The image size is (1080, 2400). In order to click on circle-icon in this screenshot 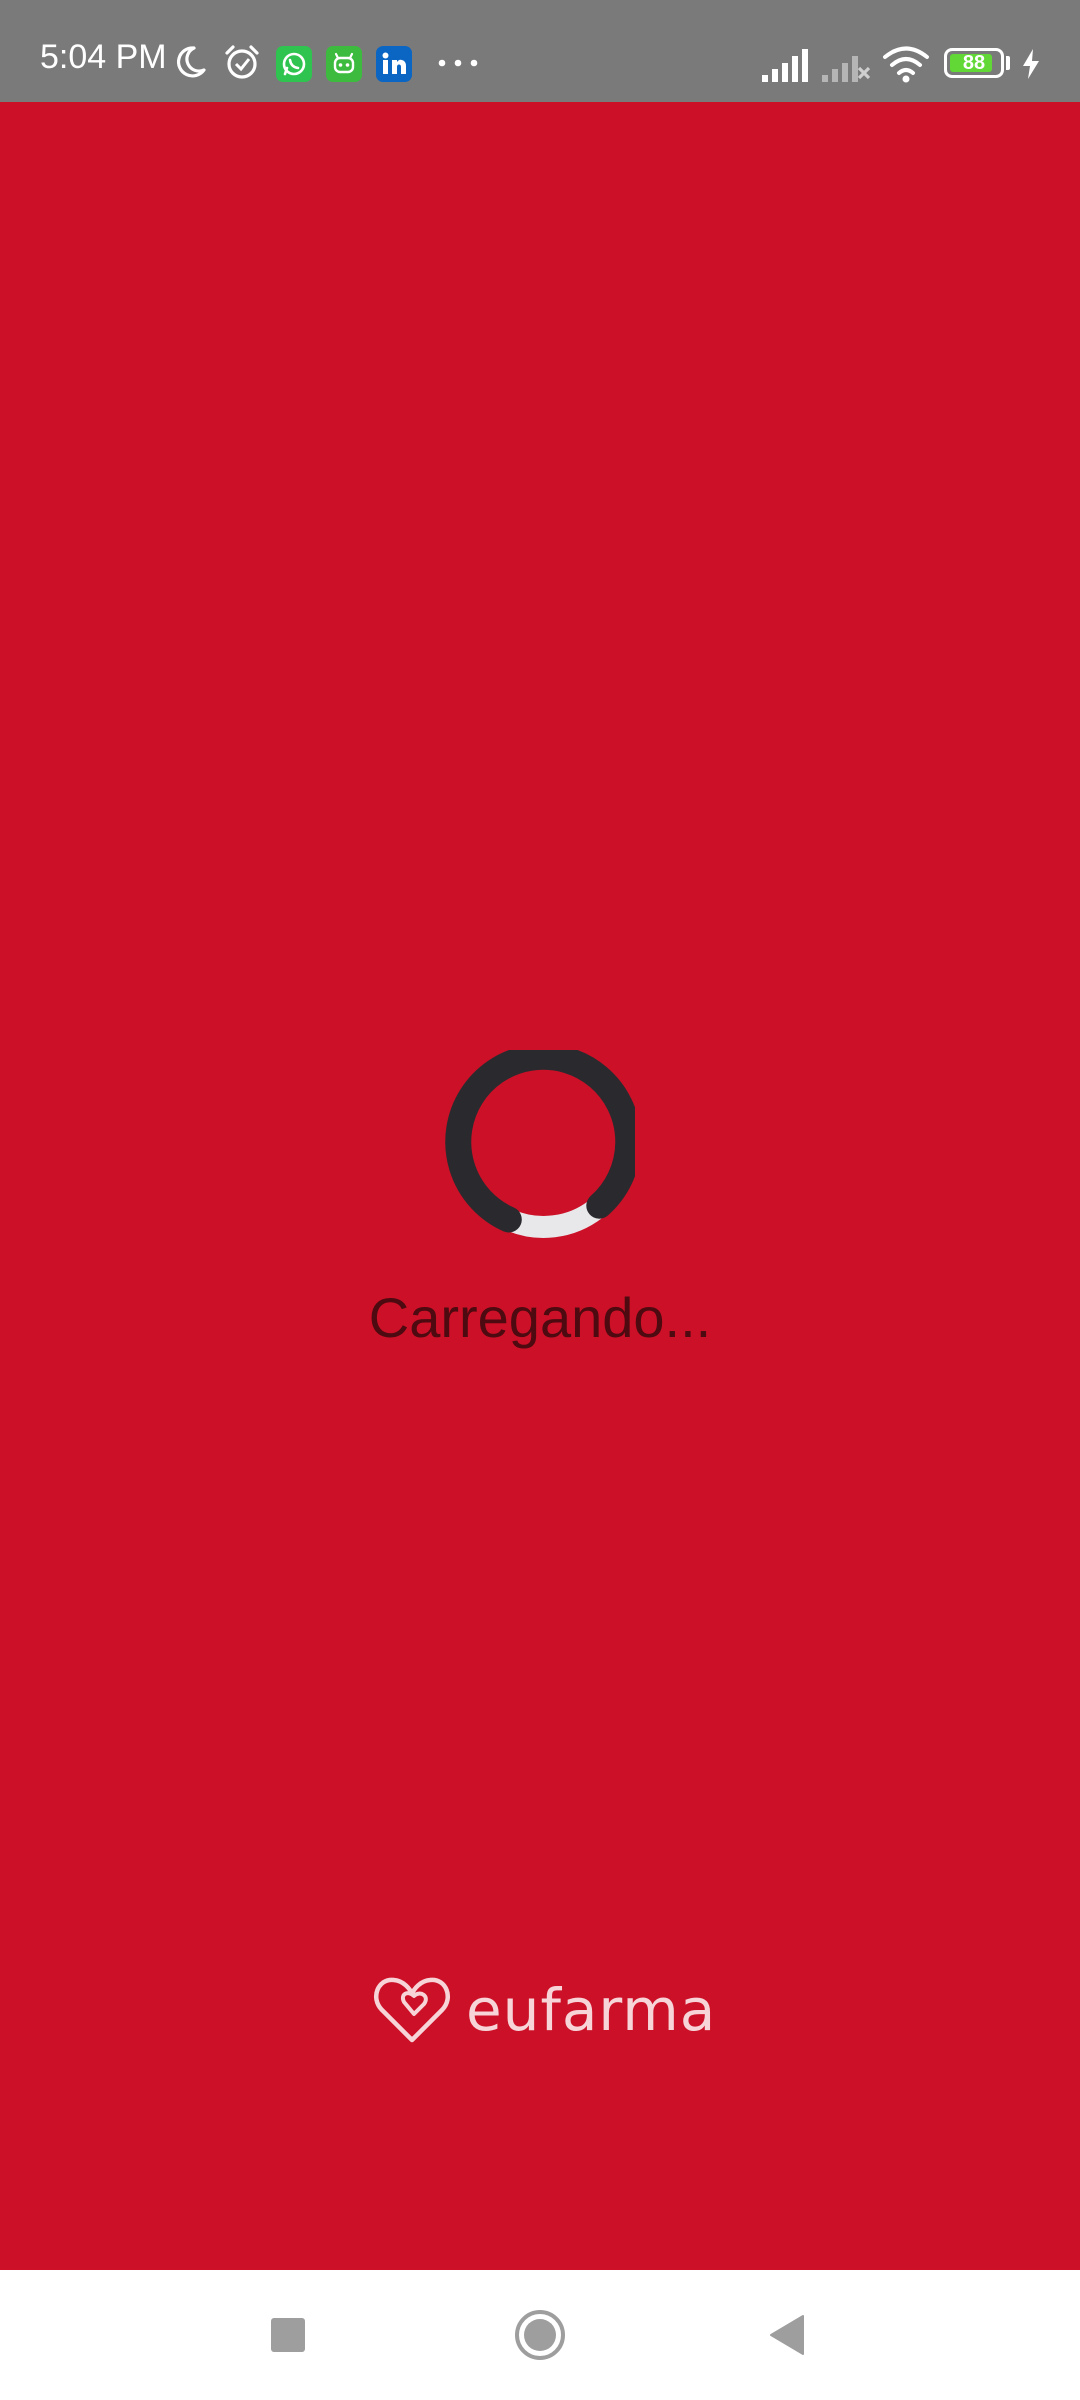, I will do `click(540, 2335)`.